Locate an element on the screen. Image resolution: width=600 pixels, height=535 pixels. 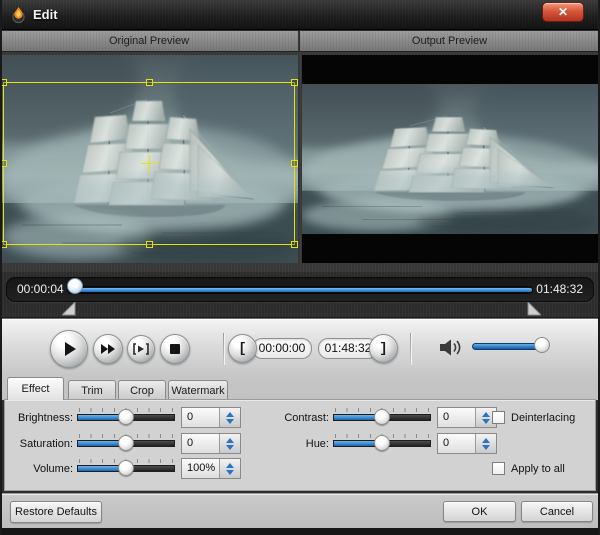
set-start-bracket-button: [ is located at coordinates (242, 348).